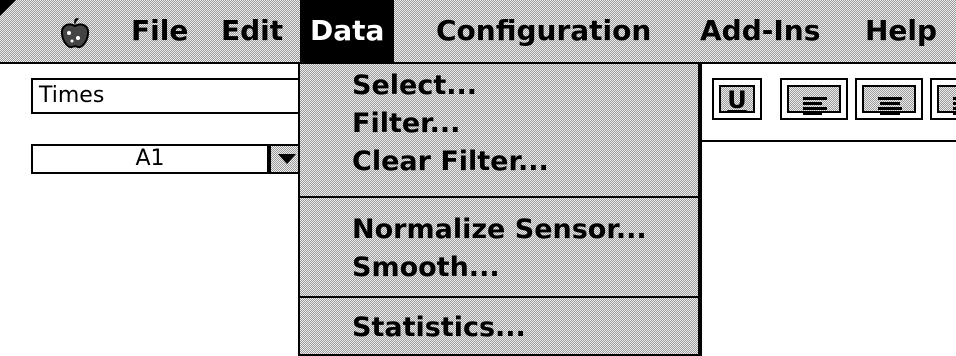 This screenshot has height=356, width=956. What do you see at coordinates (150, 159) in the screenshot?
I see `cell-reference-field: A1` at bounding box center [150, 159].